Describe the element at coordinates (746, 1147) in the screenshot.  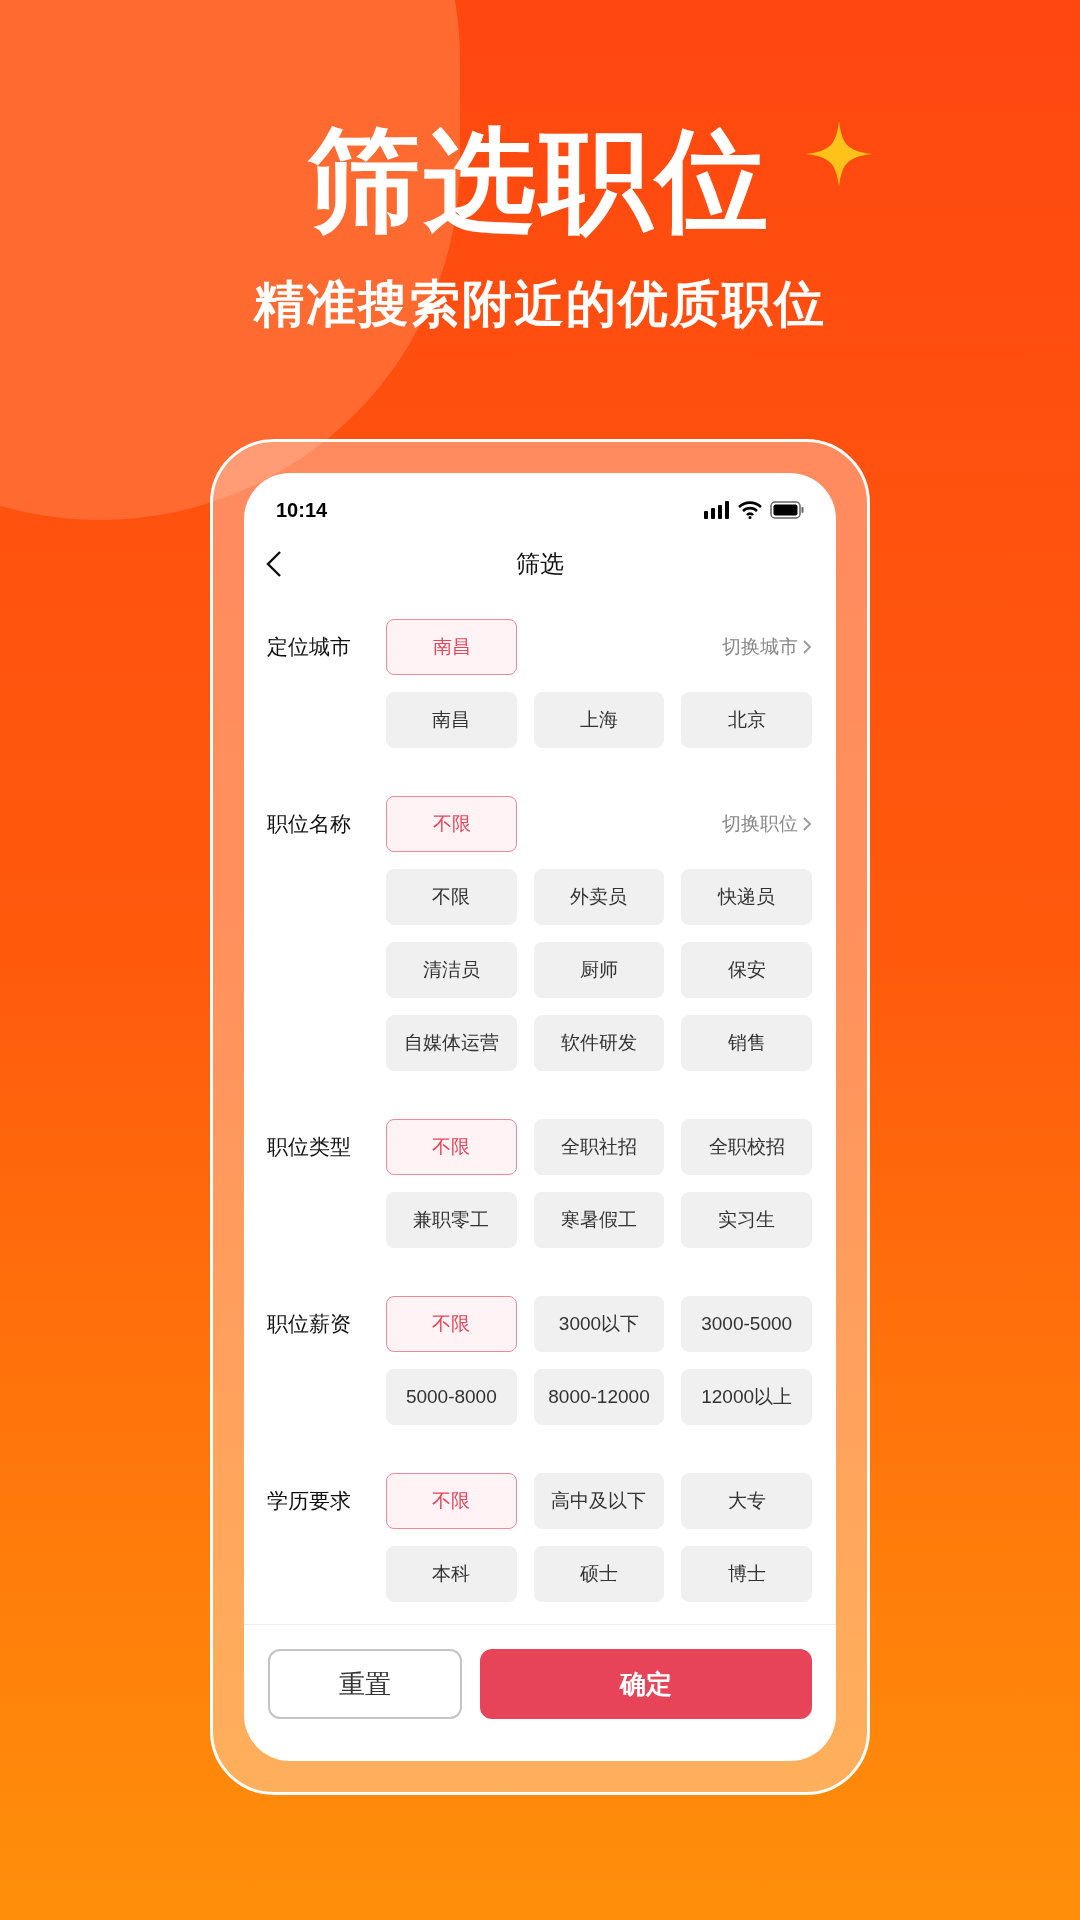
I see `filter-chip: 全职校招` at that location.